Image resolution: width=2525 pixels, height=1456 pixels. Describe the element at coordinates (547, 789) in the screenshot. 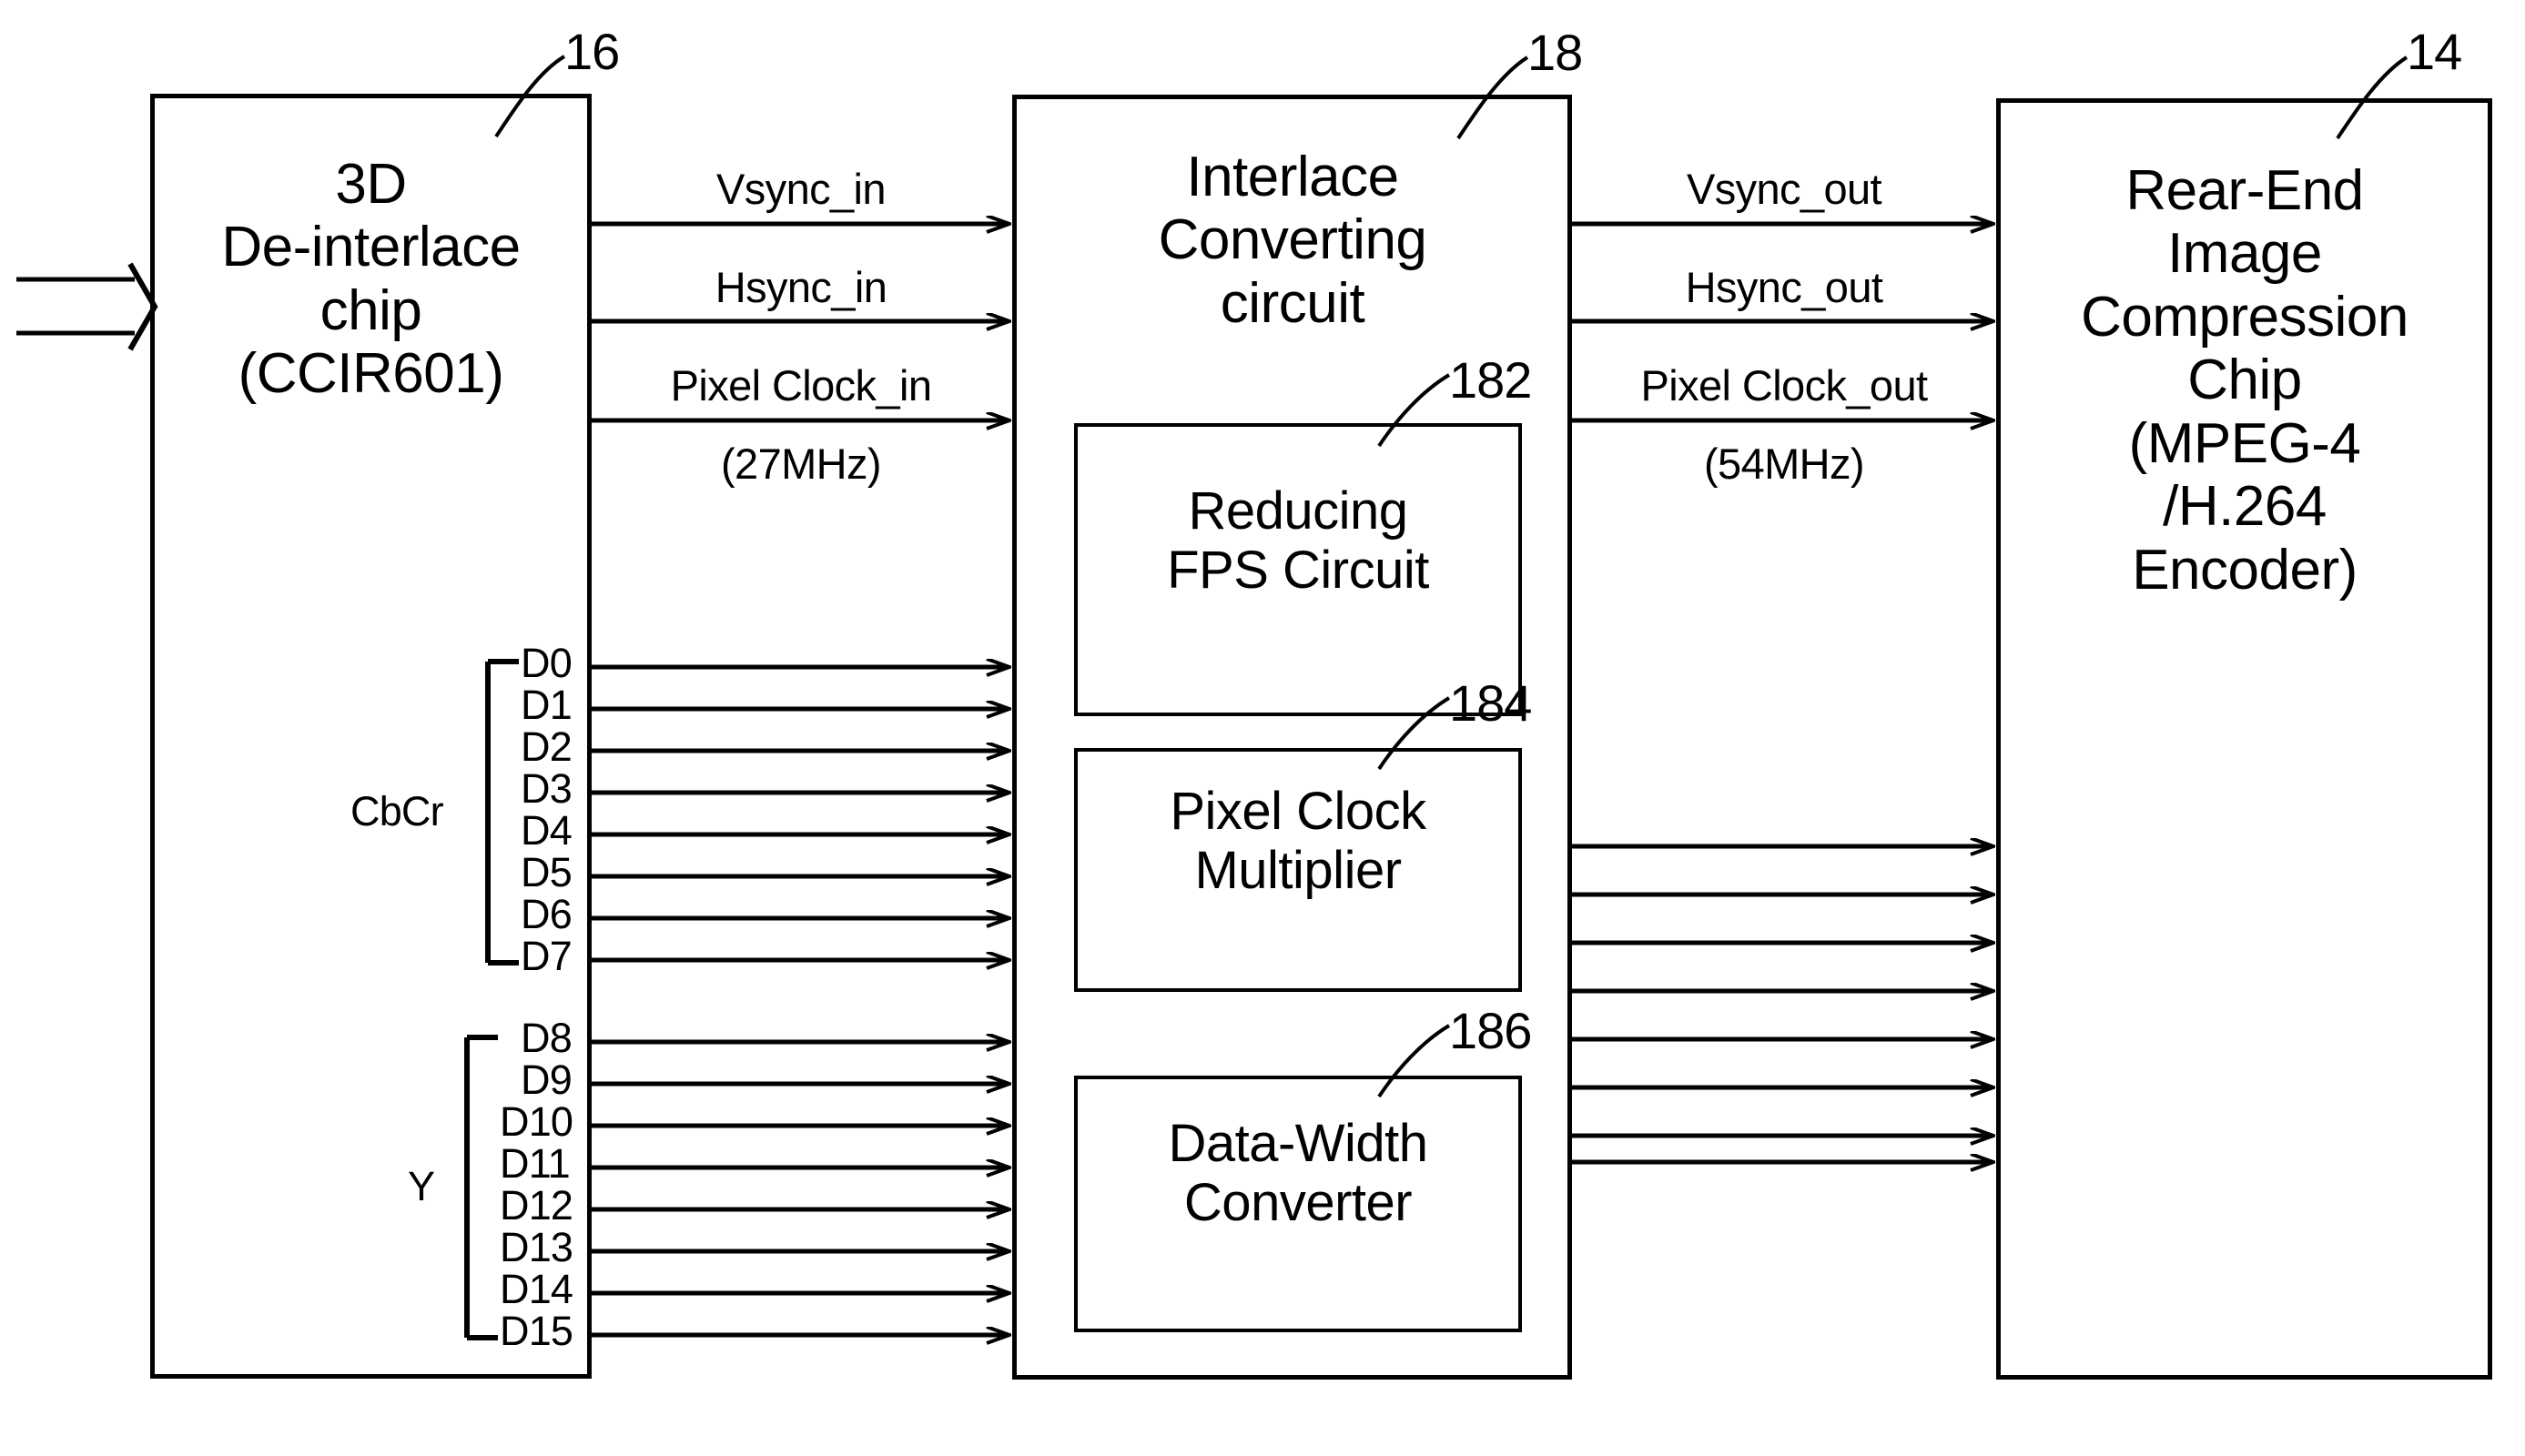

I see `bus-bit-label-d3: D3` at that location.